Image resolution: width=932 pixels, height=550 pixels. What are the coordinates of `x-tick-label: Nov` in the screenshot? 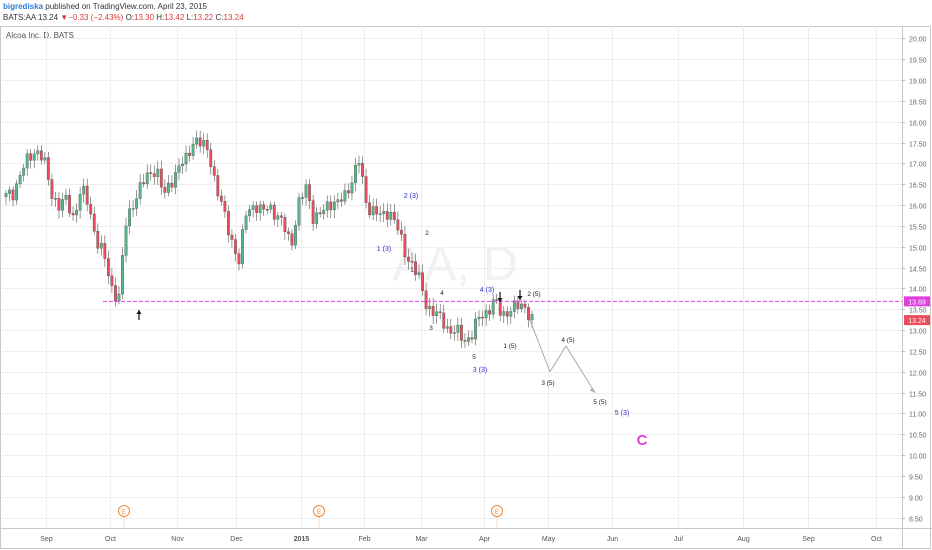 It's located at (177, 539).